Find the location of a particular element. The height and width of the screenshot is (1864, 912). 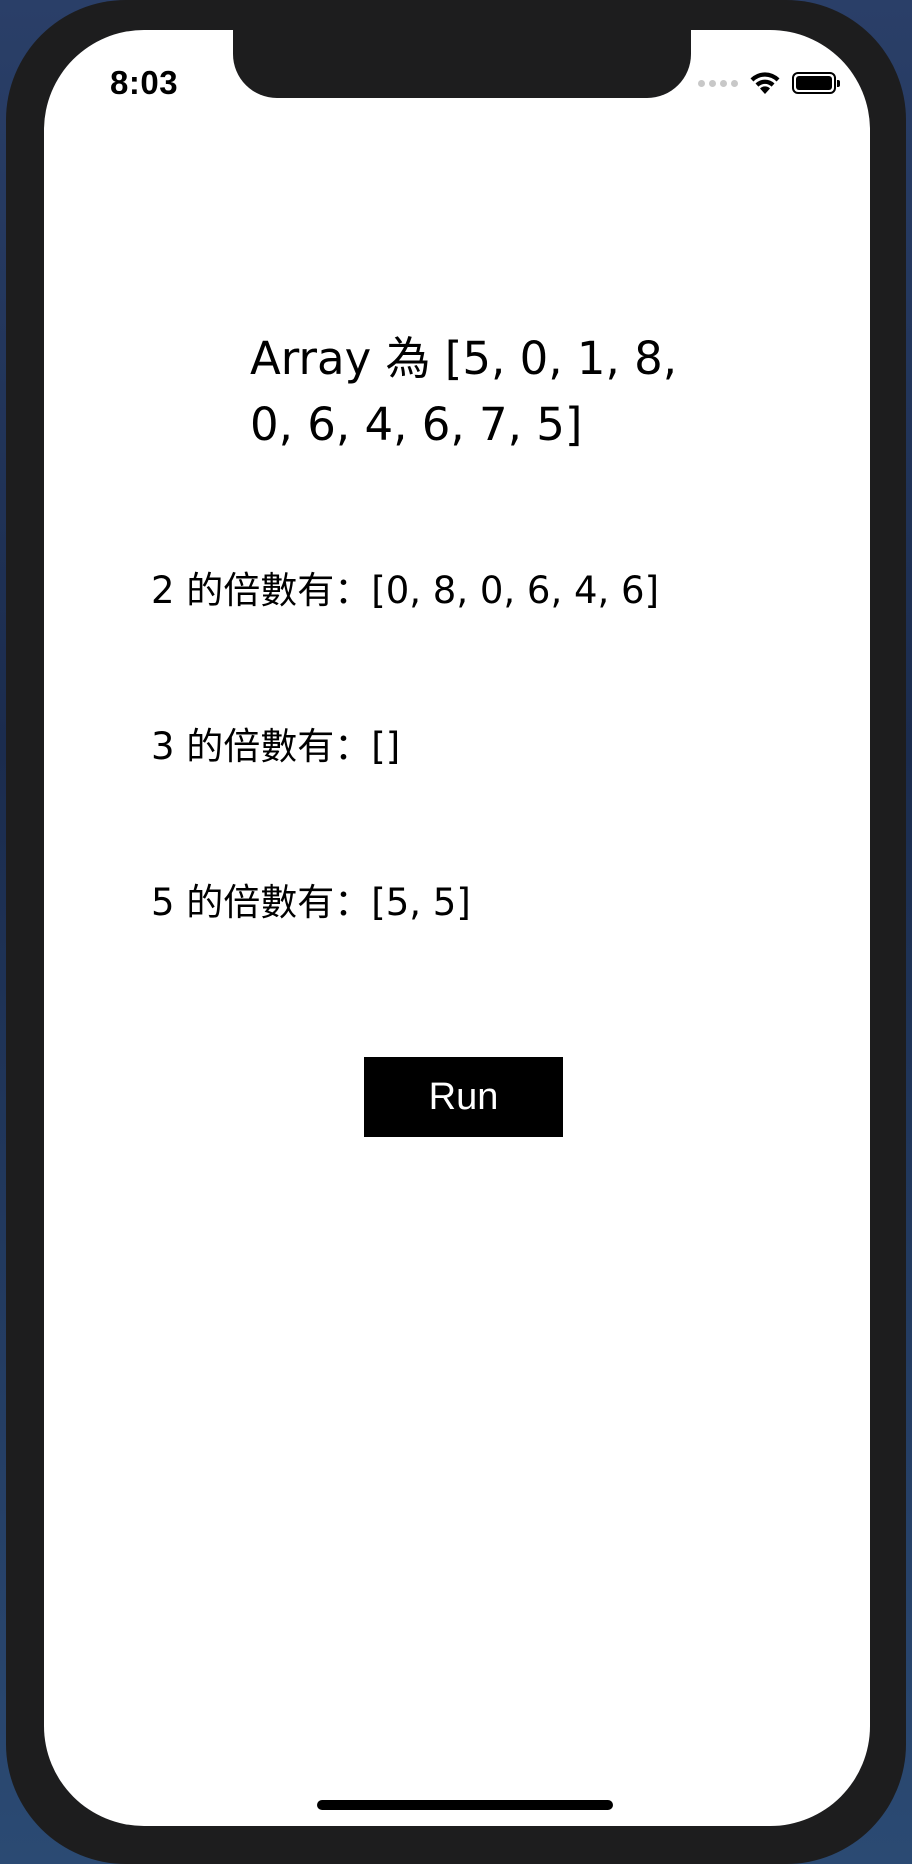

cellular-signal-icon is located at coordinates (718, 83).